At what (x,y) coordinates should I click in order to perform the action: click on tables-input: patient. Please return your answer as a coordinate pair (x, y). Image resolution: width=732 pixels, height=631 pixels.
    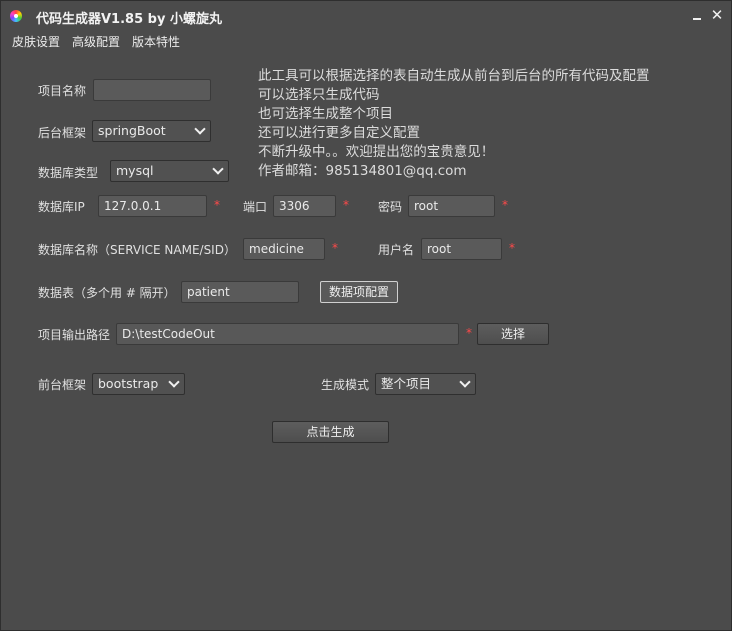
    Looking at the image, I should click on (240, 292).